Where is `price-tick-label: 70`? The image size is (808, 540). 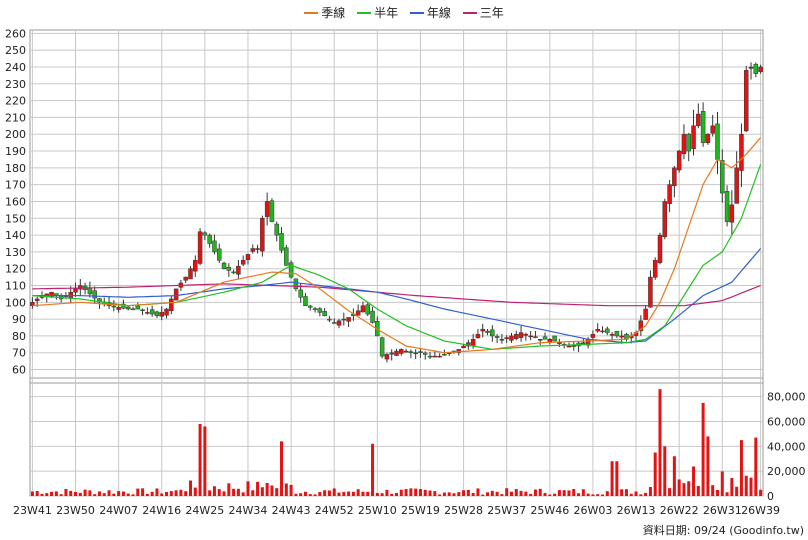 price-tick-label: 70 is located at coordinates (19, 353).